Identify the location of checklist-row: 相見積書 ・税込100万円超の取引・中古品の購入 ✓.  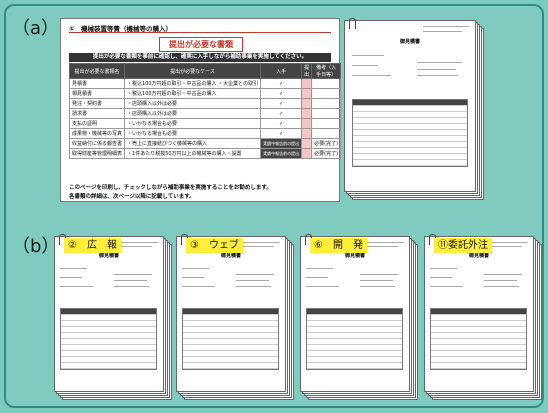
(205, 93).